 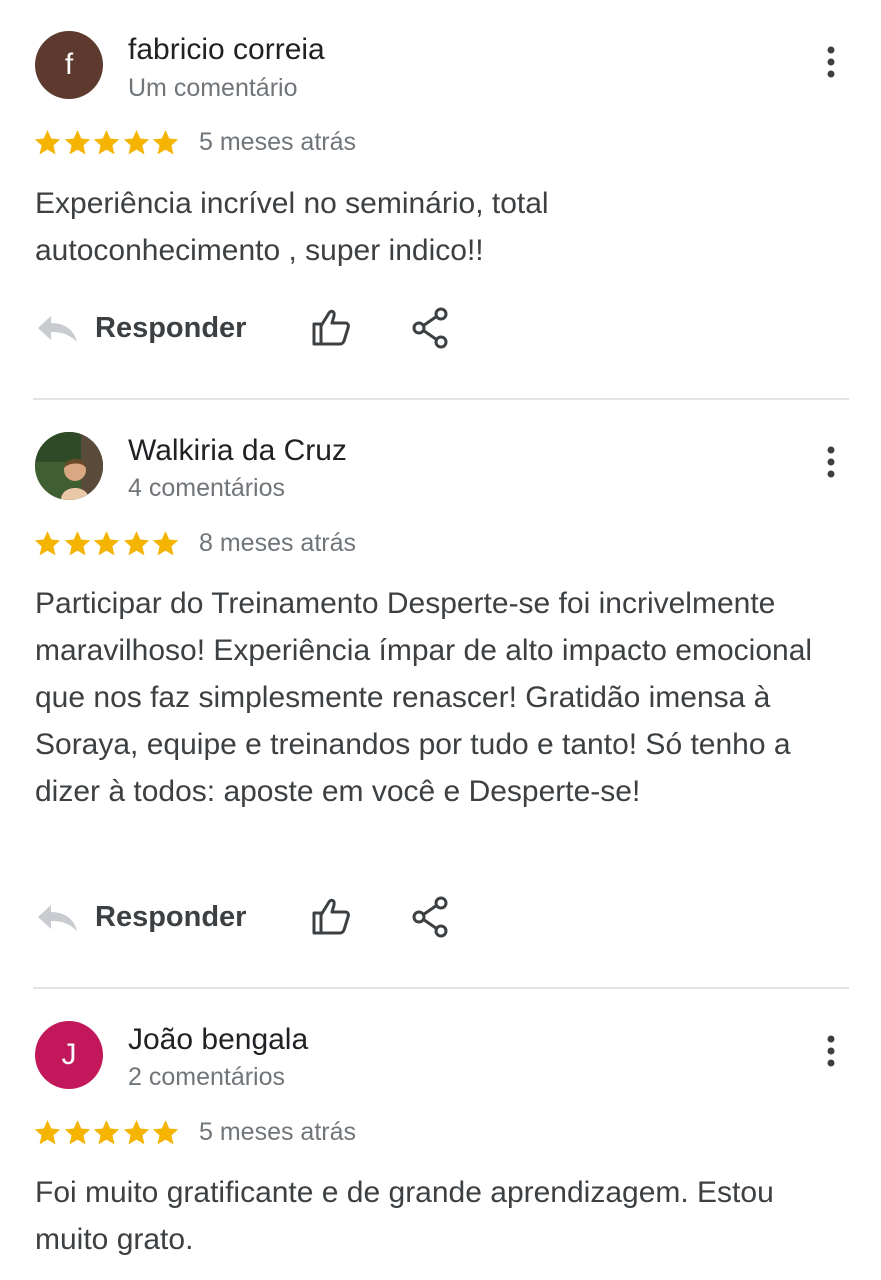 I want to click on avatar-photo, so click(x=69, y=466).